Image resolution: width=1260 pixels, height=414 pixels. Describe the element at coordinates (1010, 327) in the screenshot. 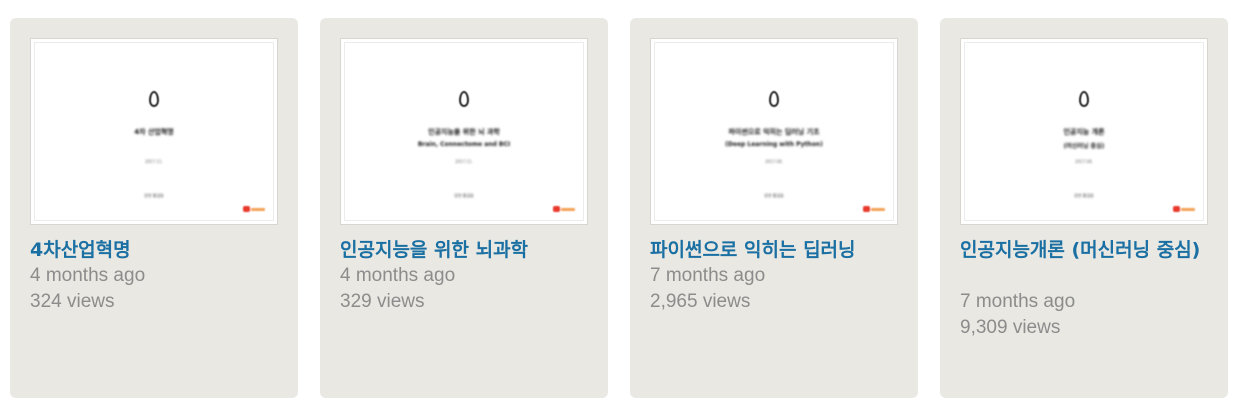

I see `view-count: 9,309 views` at that location.